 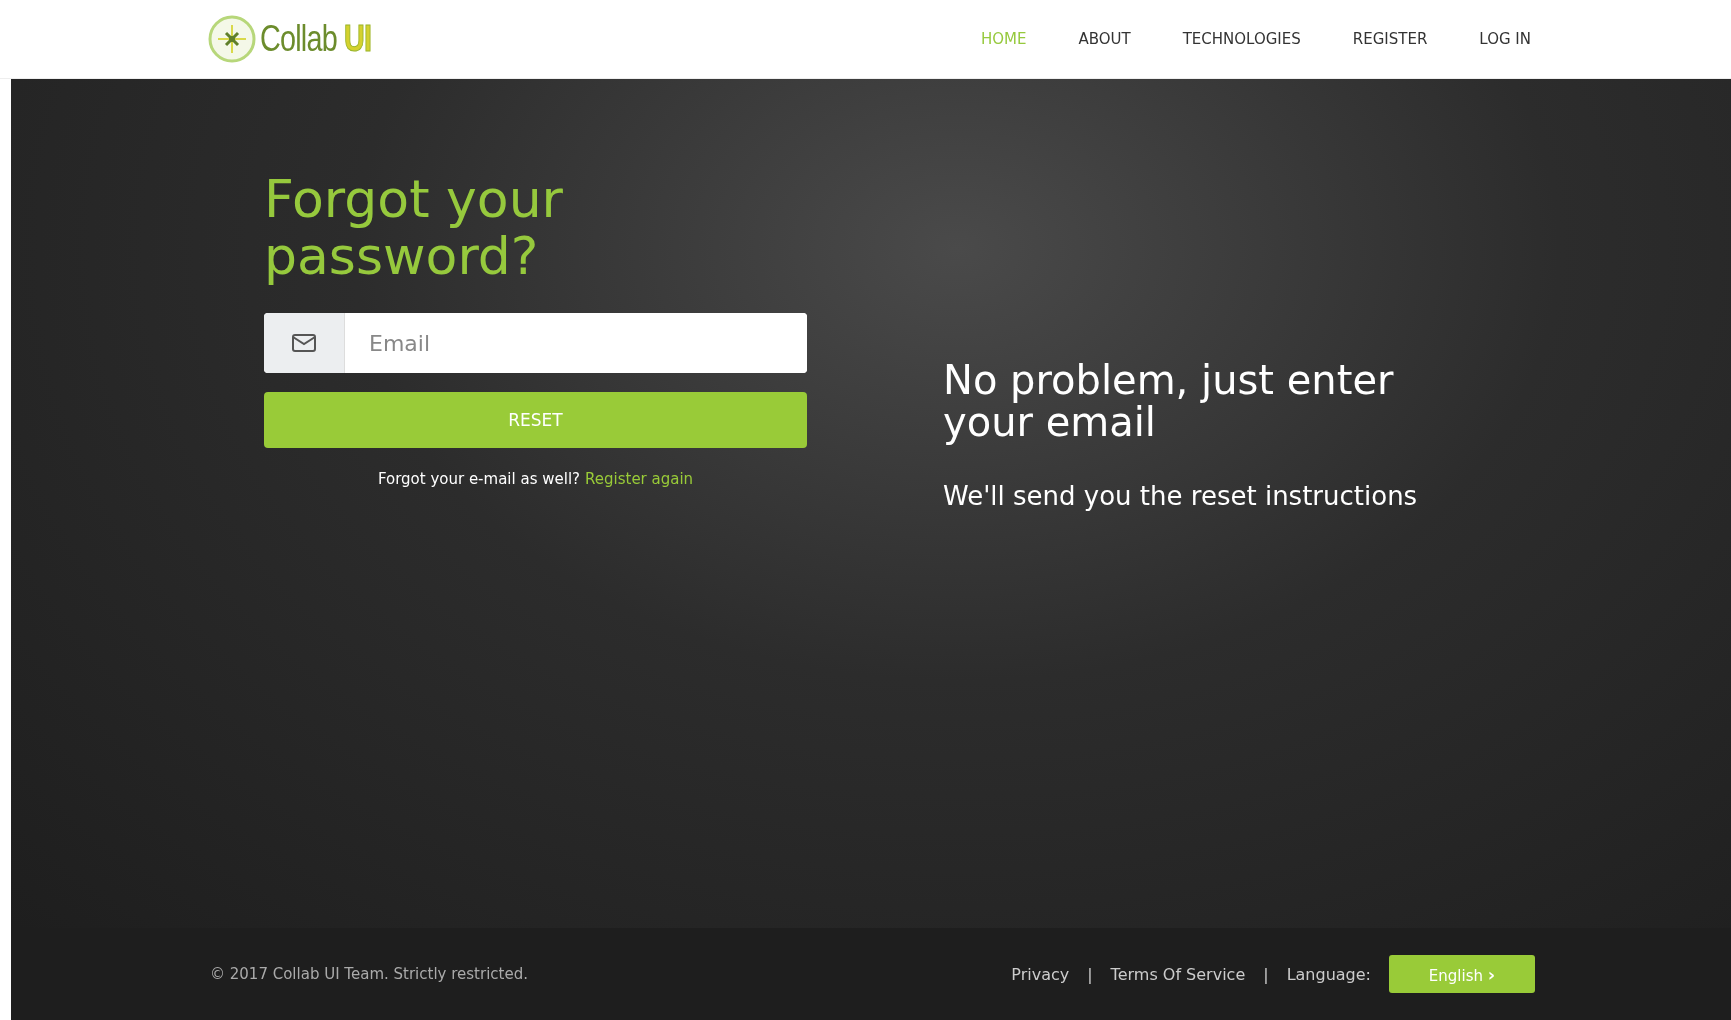 What do you see at coordinates (478, 479) in the screenshot?
I see `hint-text: Forgot your e-mail as well?` at bounding box center [478, 479].